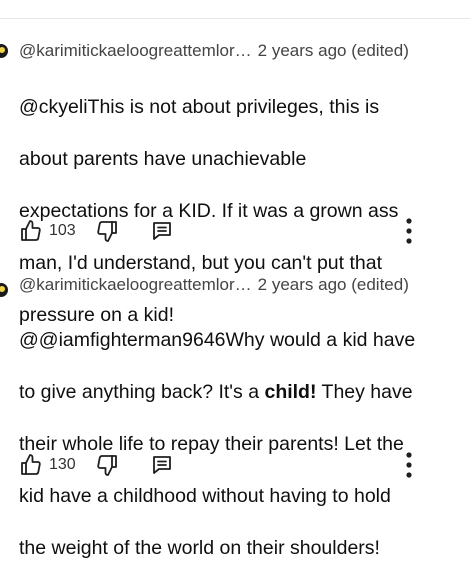  I want to click on comment-actions: 130, so click(234, 465).